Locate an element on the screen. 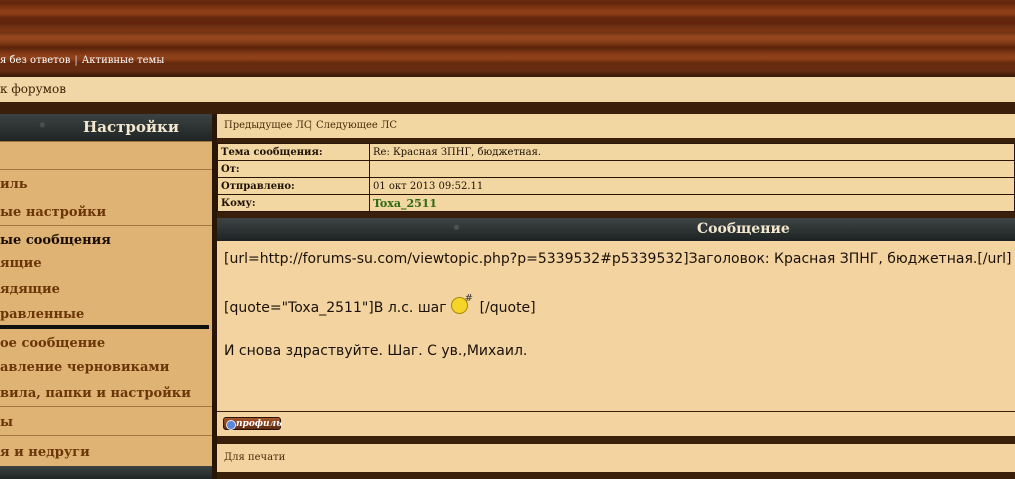  profile-button: профиль is located at coordinates (252, 423).